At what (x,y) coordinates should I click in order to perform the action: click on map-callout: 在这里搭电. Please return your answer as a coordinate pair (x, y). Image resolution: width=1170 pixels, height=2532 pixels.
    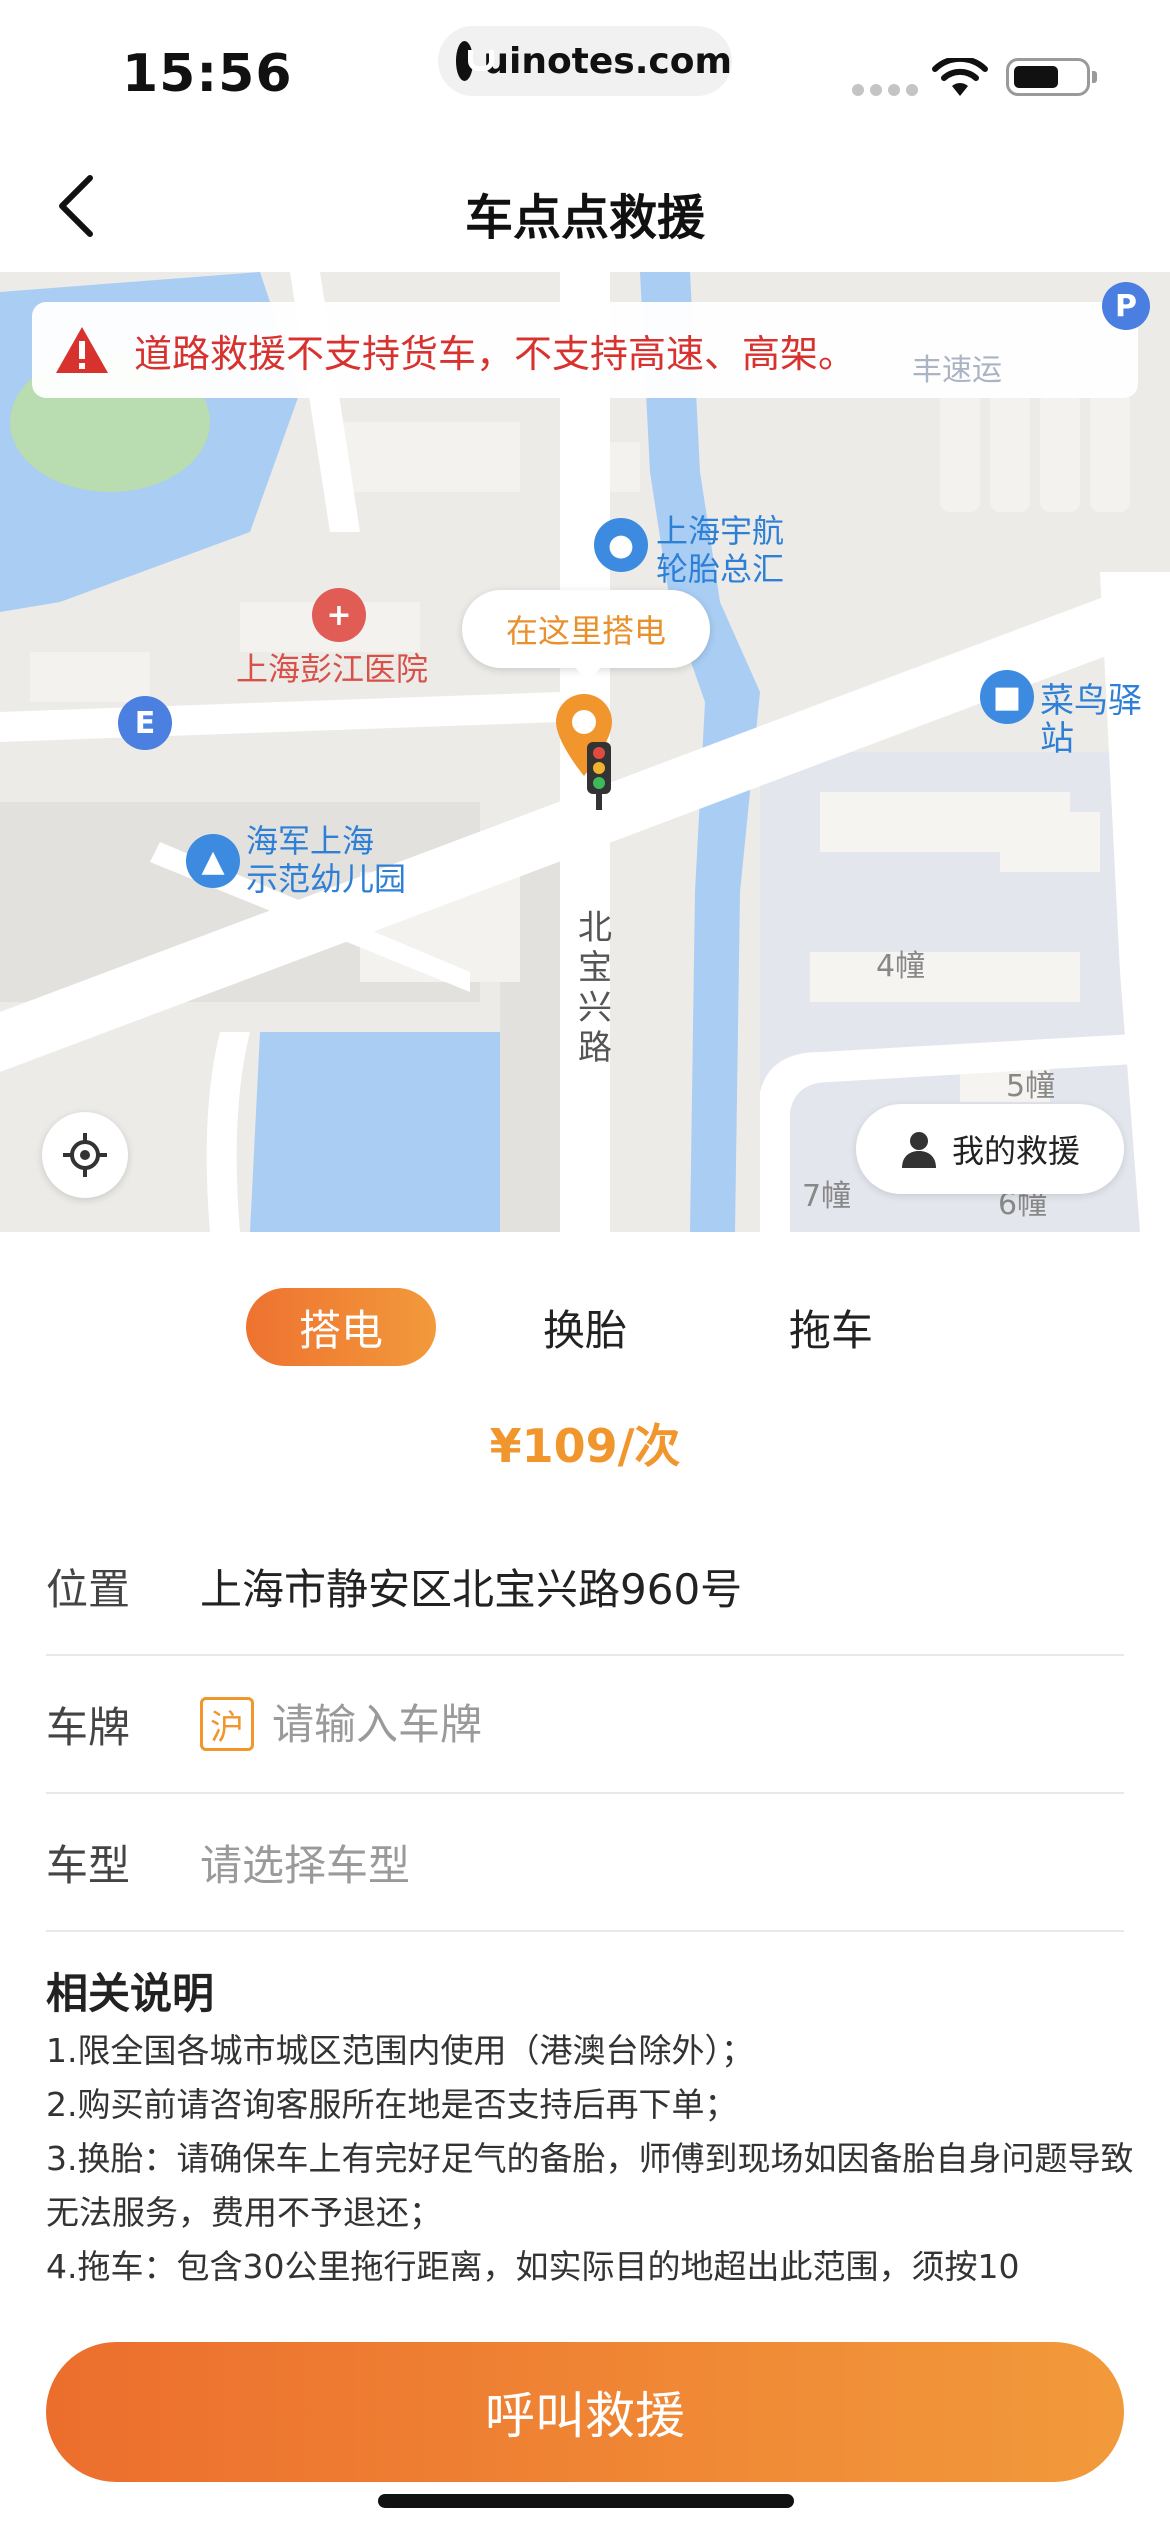
    Looking at the image, I should click on (586, 636).